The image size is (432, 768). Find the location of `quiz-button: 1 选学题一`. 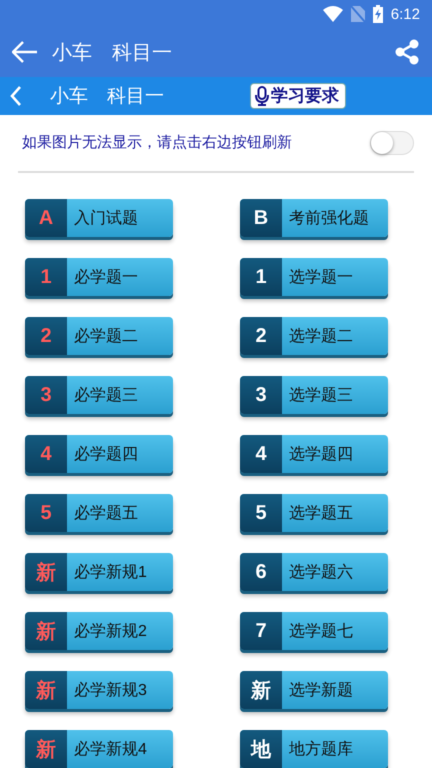

quiz-button: 1 选学题一 is located at coordinates (314, 277).